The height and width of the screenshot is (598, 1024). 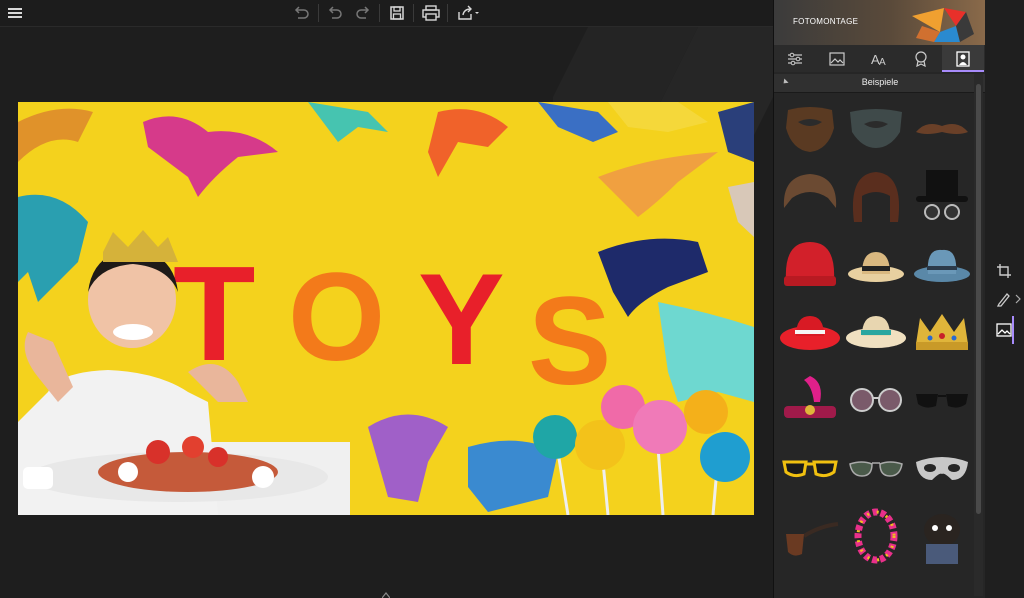 I want to click on rail-active-indicator, so click(x=1013, y=330).